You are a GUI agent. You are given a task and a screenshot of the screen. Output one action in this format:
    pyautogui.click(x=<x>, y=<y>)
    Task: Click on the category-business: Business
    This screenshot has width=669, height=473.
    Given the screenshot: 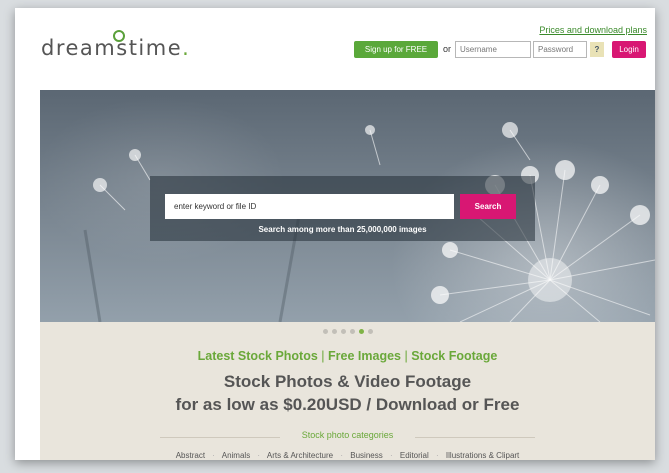 What is the action you would take?
    pyautogui.click(x=366, y=455)
    